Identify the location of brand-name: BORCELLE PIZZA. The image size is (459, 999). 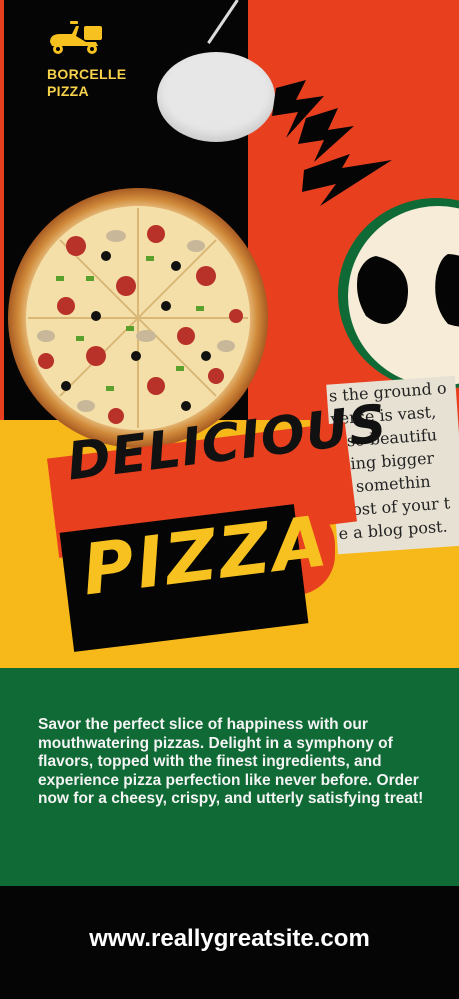
(86, 83).